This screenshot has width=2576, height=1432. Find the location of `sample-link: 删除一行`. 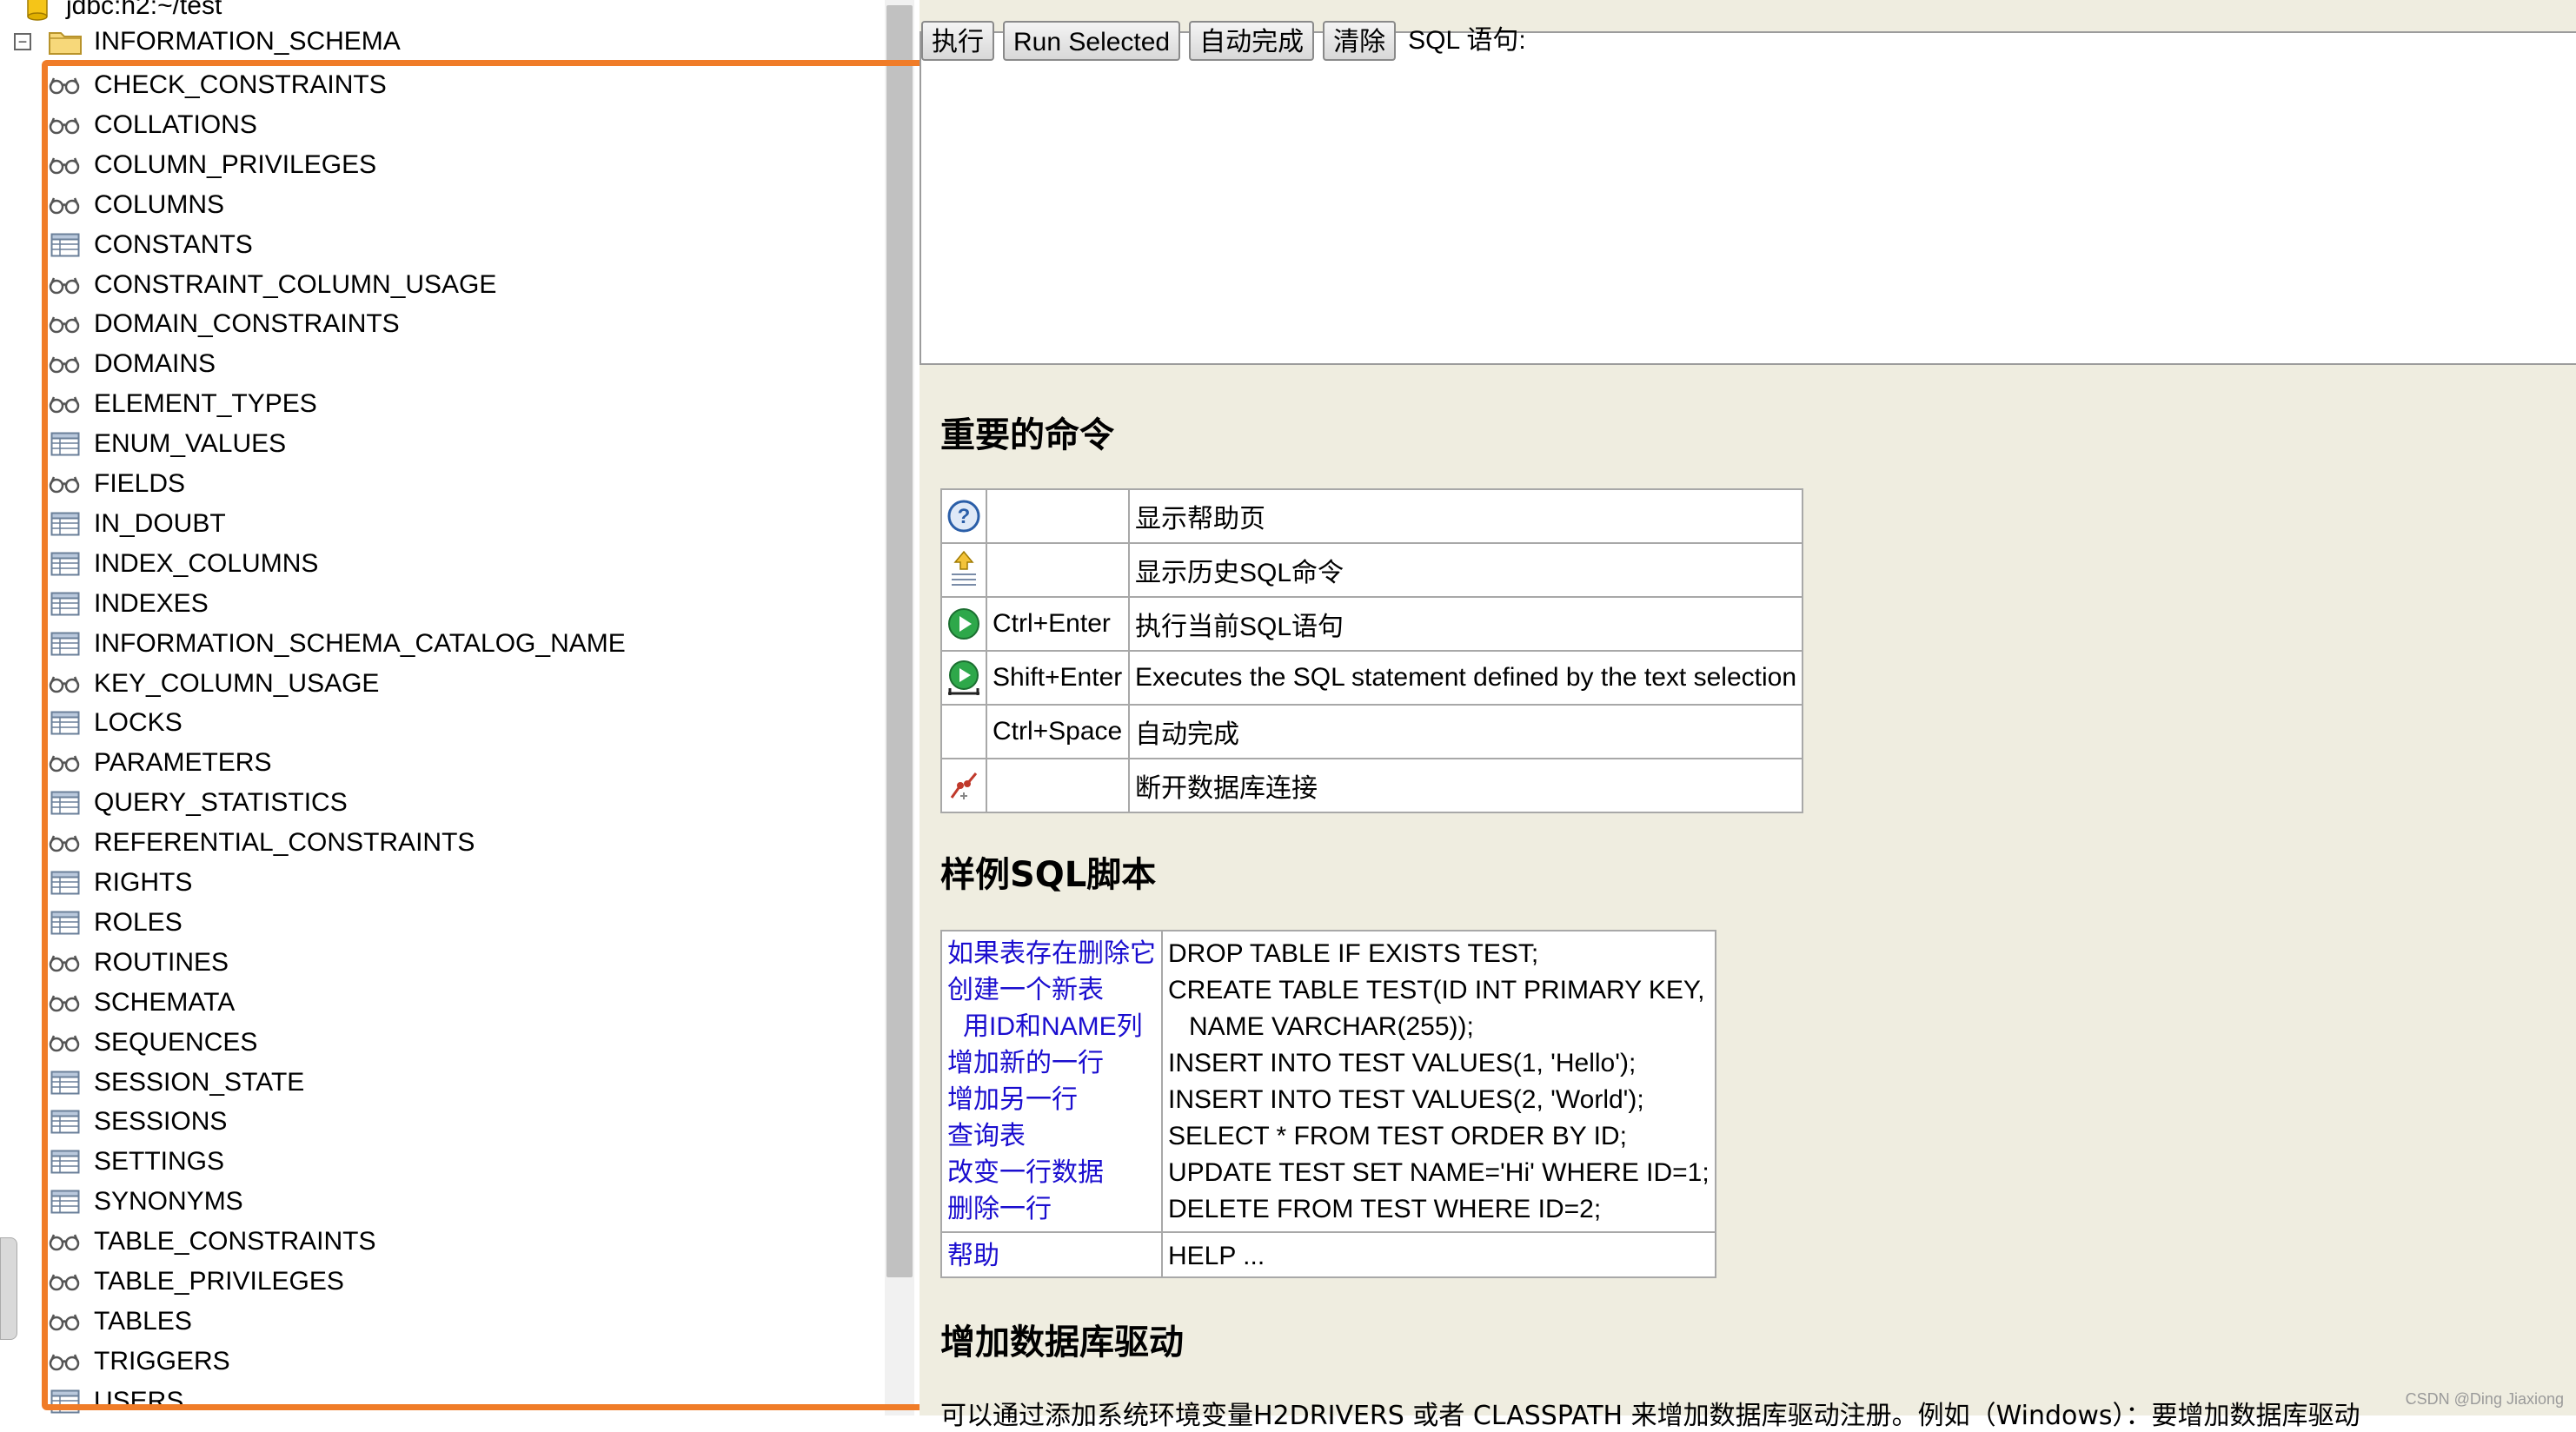

sample-link: 删除一行 is located at coordinates (1051, 1209).